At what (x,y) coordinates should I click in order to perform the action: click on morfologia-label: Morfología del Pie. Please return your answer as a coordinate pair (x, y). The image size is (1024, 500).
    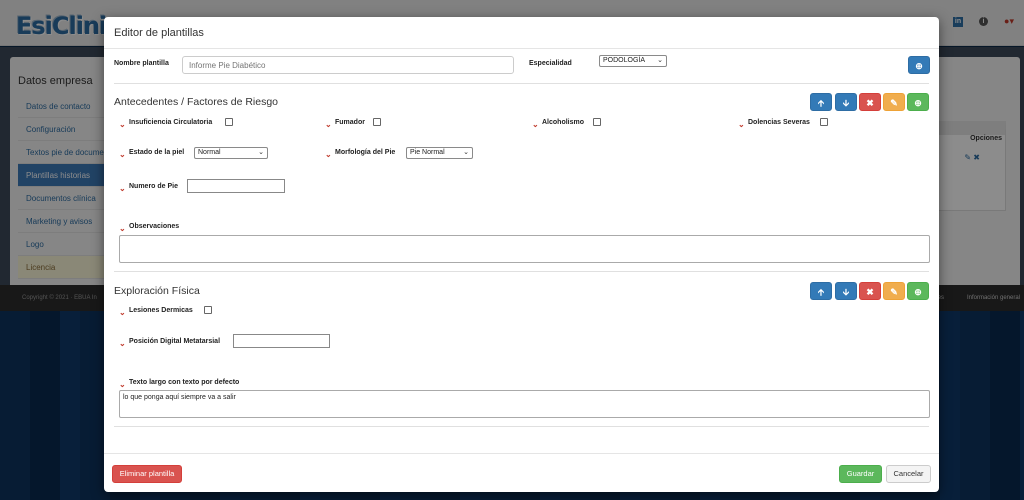
    Looking at the image, I should click on (365, 152).